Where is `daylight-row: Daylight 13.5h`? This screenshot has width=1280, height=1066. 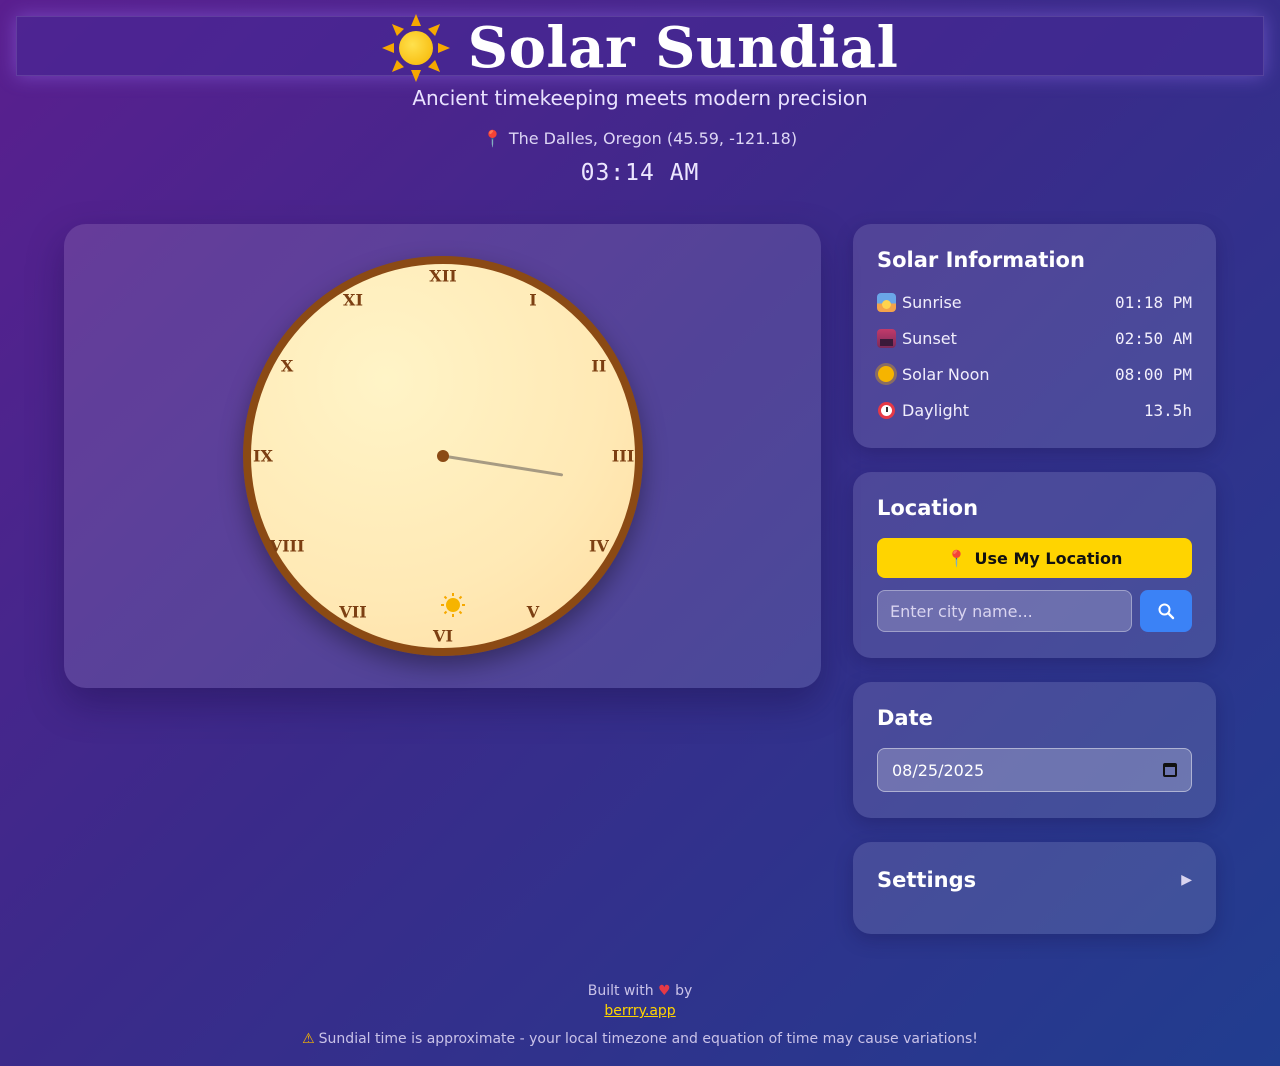 daylight-row: Daylight 13.5h is located at coordinates (1034, 410).